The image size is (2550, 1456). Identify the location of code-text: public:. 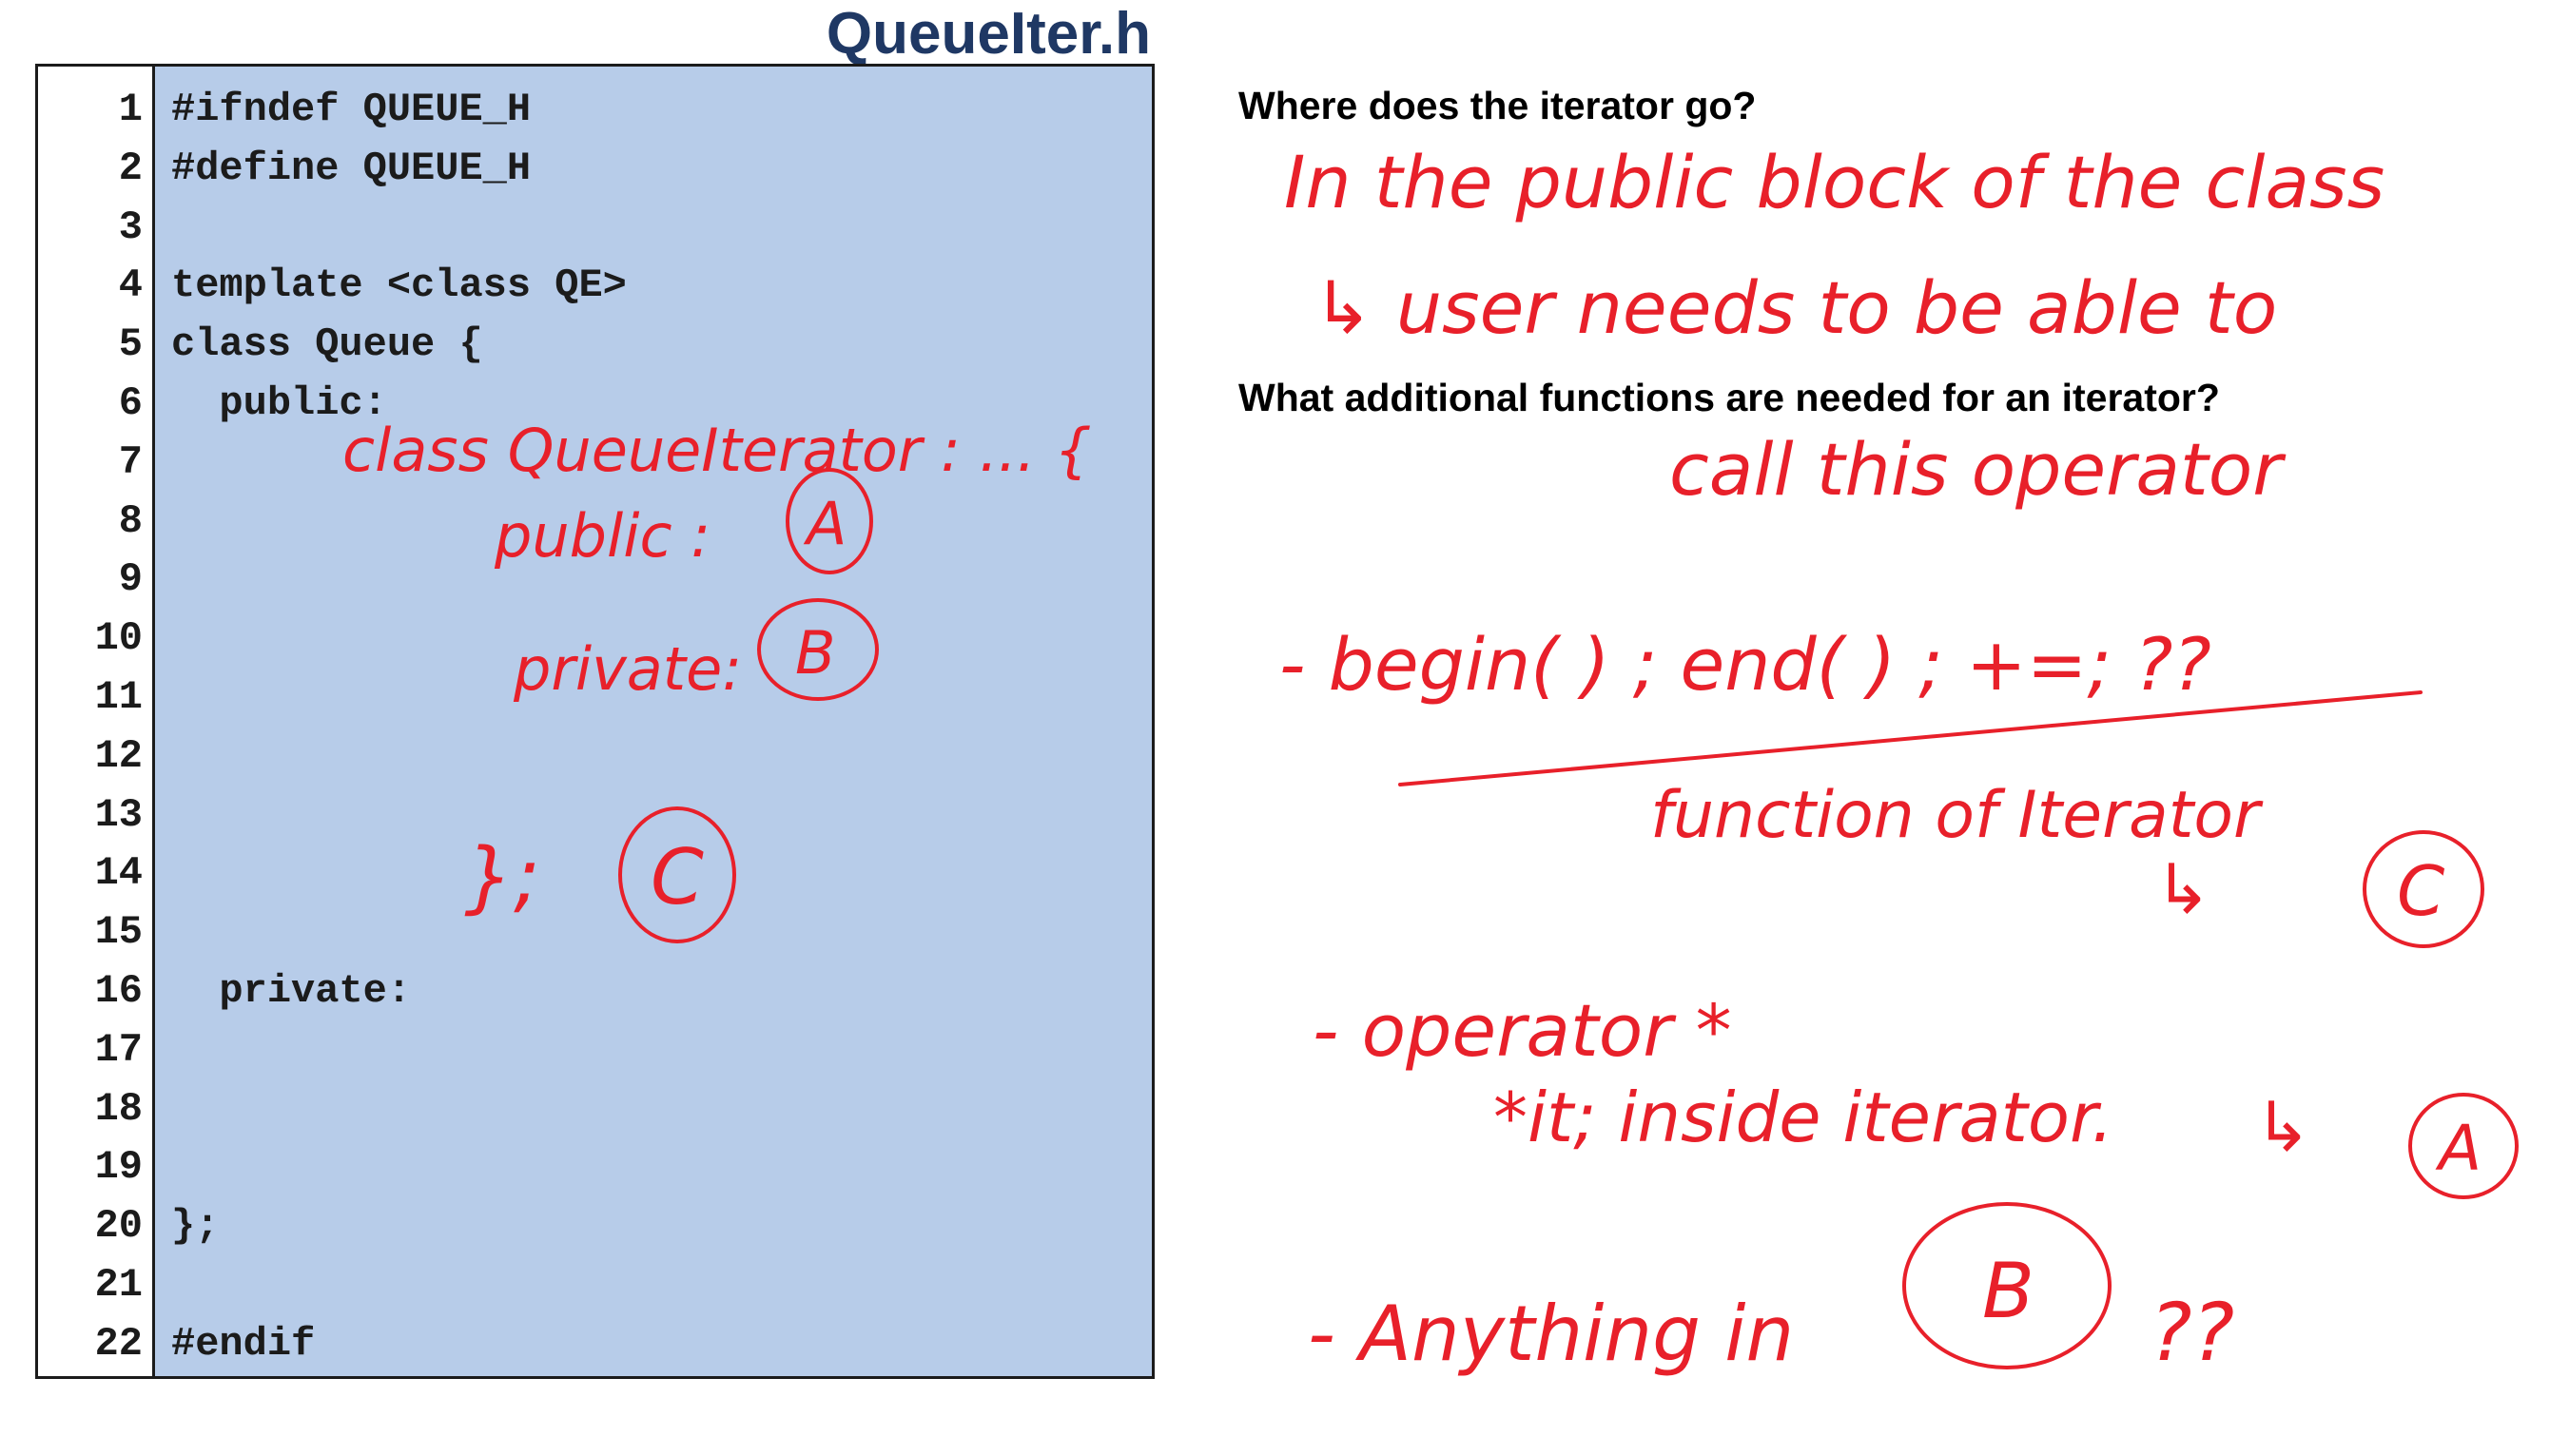
(279, 403).